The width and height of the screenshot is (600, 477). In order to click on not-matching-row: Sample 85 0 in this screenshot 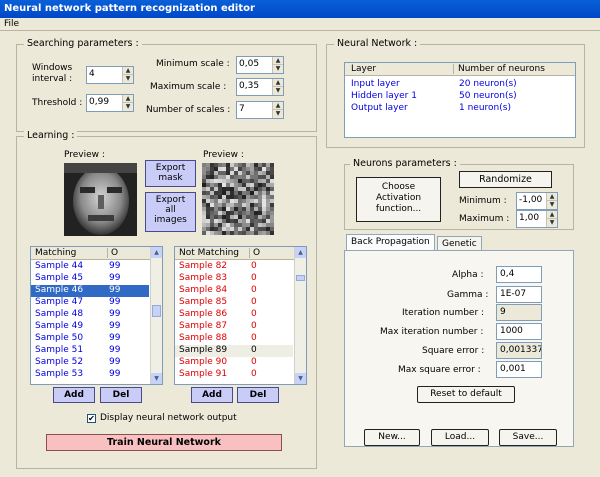, I will do `click(234, 303)`.